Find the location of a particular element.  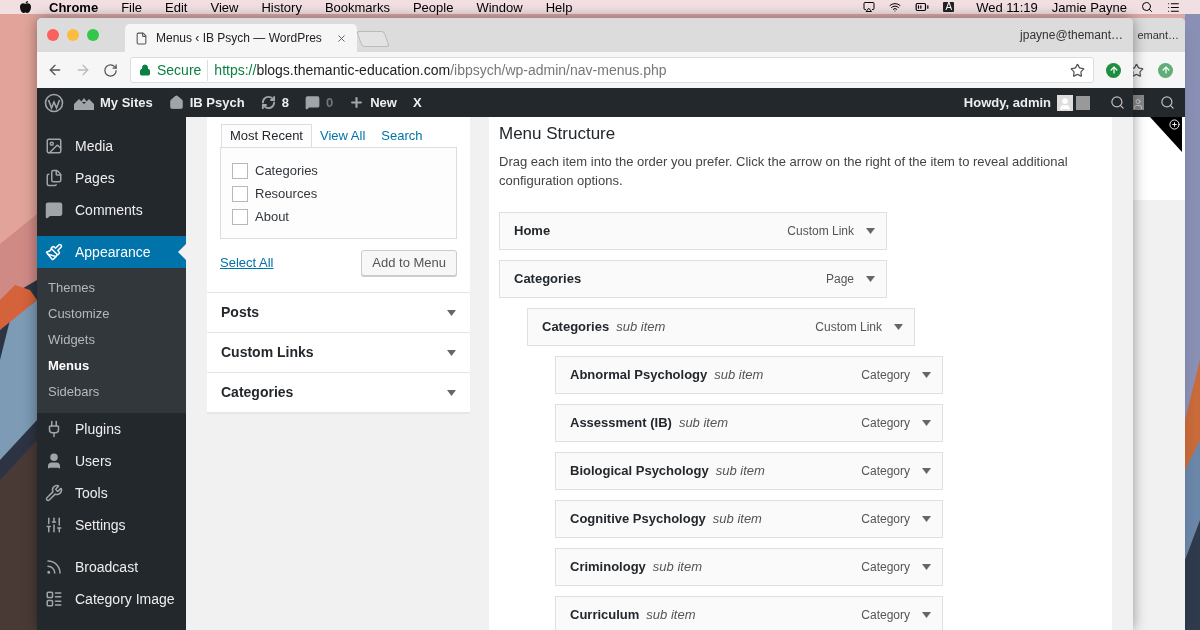

description: Drag each item into the order you prefer. Click the arrow on the right of the item to reveal additional configuration options. is located at coordinates (784, 171).